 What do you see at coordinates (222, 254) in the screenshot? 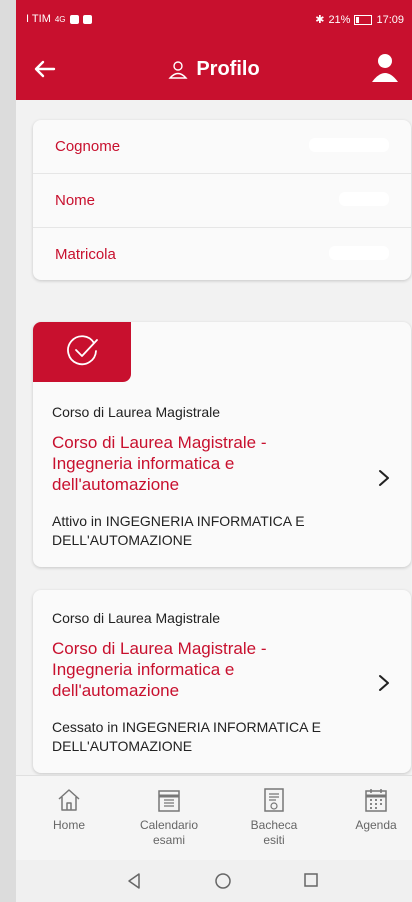
I see `student-id-row: Matricola` at bounding box center [222, 254].